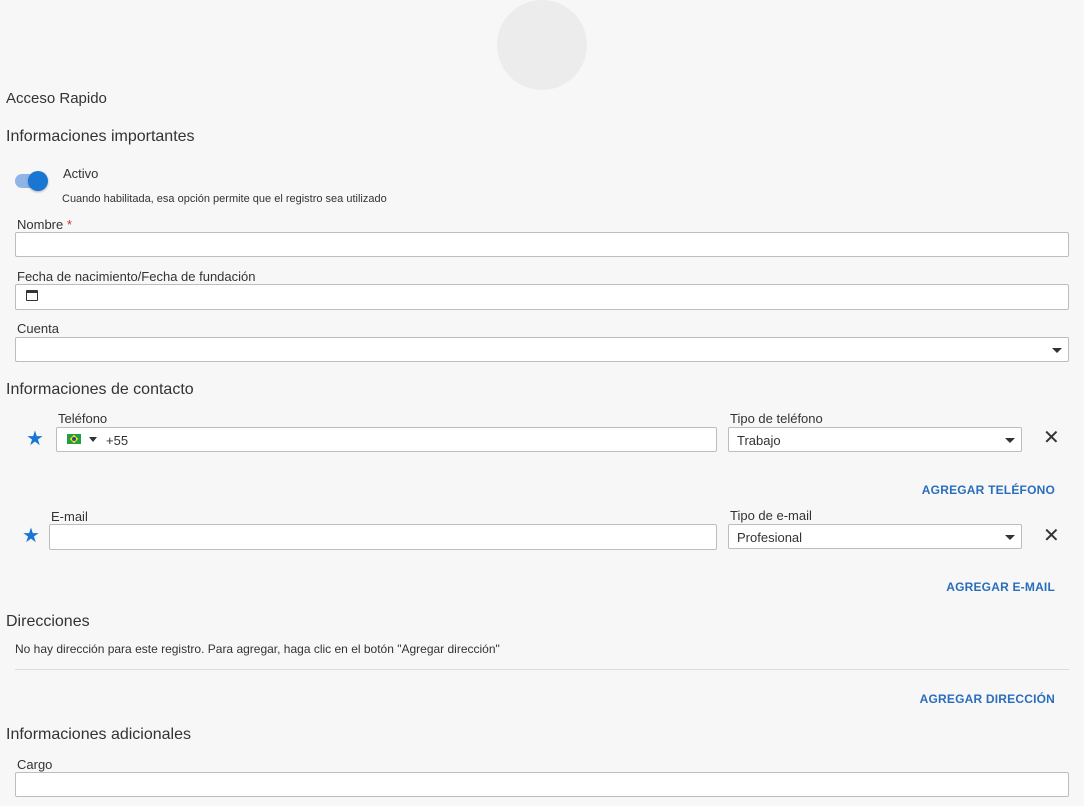 Image resolution: width=1084 pixels, height=806 pixels. I want to click on account-select, so click(542, 349).